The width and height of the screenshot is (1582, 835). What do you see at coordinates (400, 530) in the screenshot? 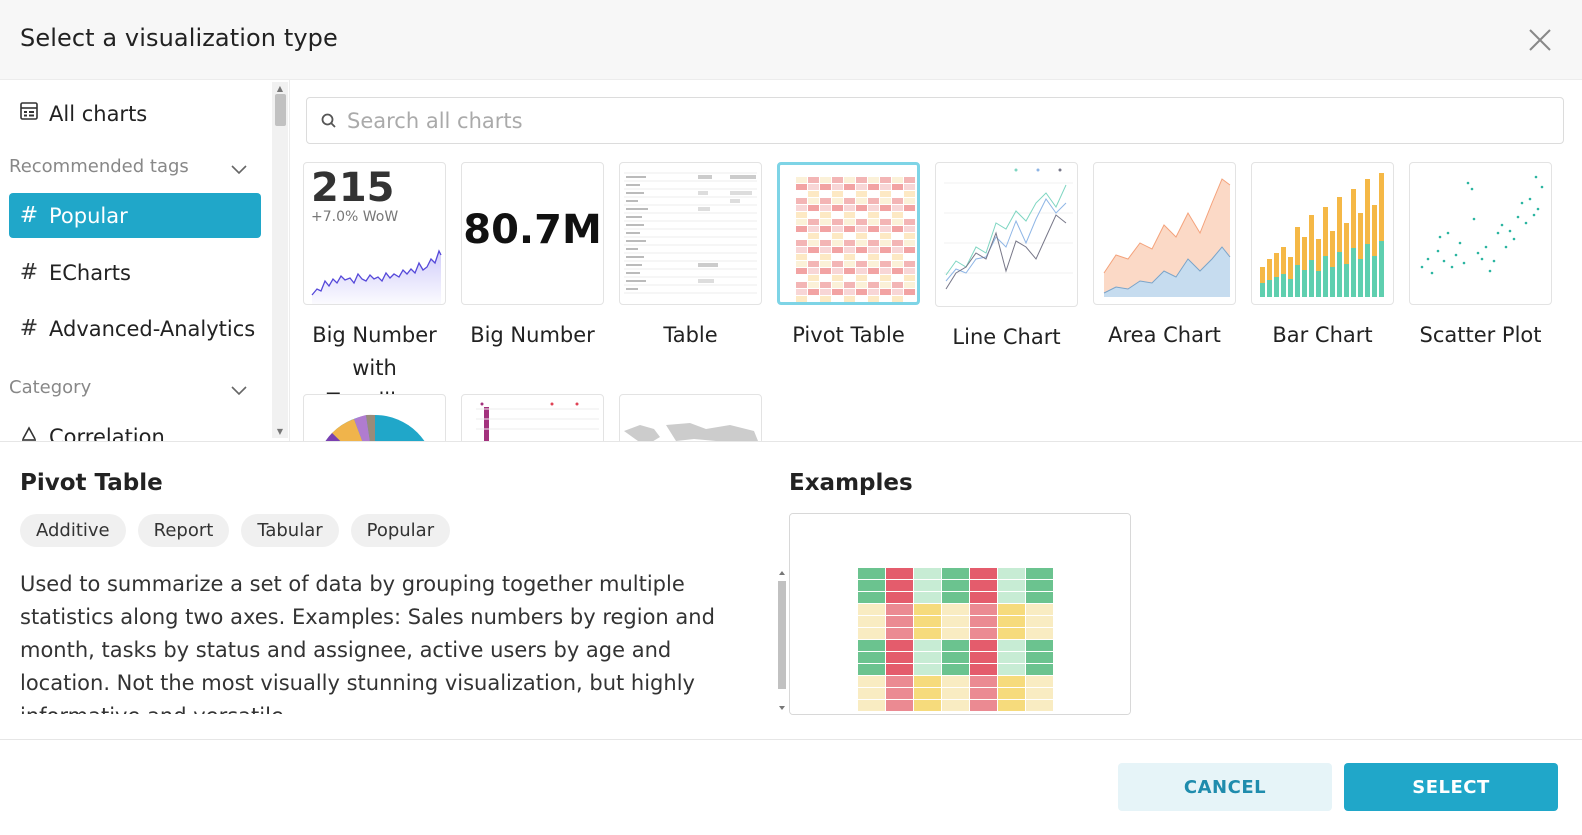
I see `tag-popular: Popular` at bounding box center [400, 530].